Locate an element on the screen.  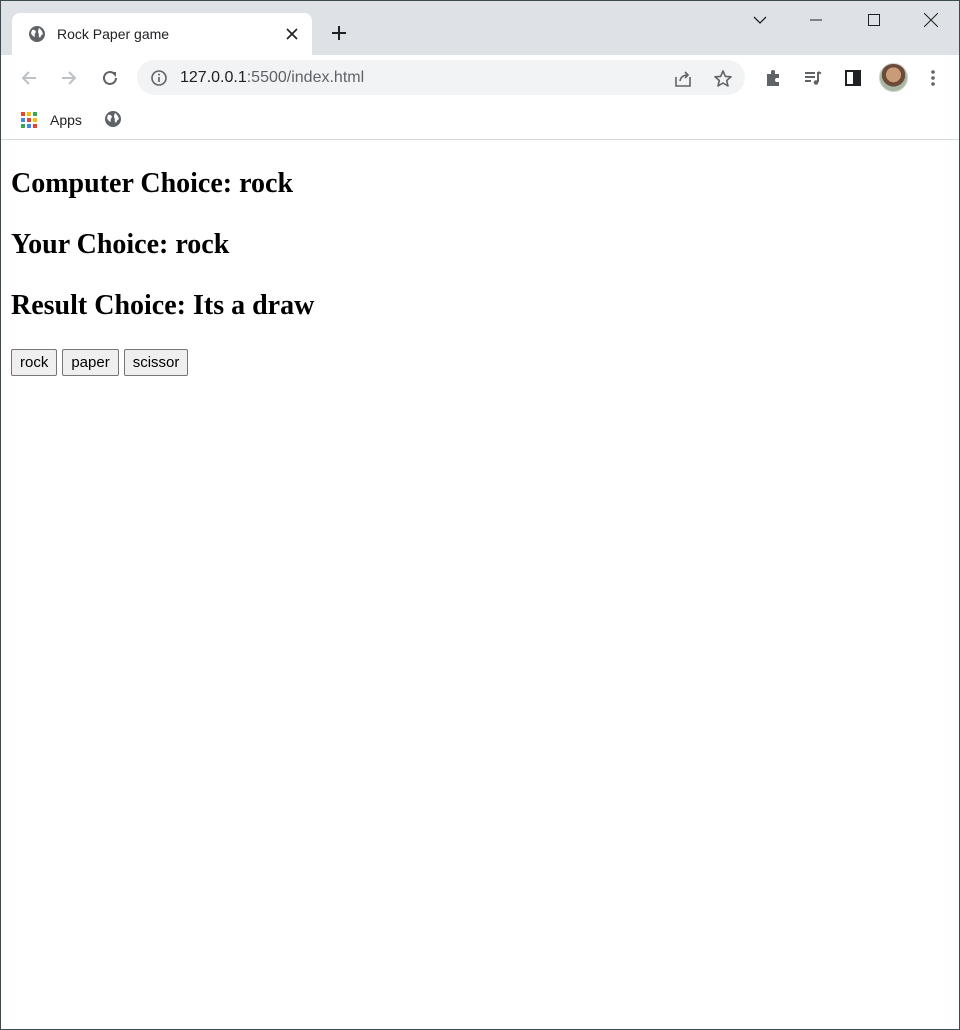
rock-button: rock is located at coordinates (34, 362).